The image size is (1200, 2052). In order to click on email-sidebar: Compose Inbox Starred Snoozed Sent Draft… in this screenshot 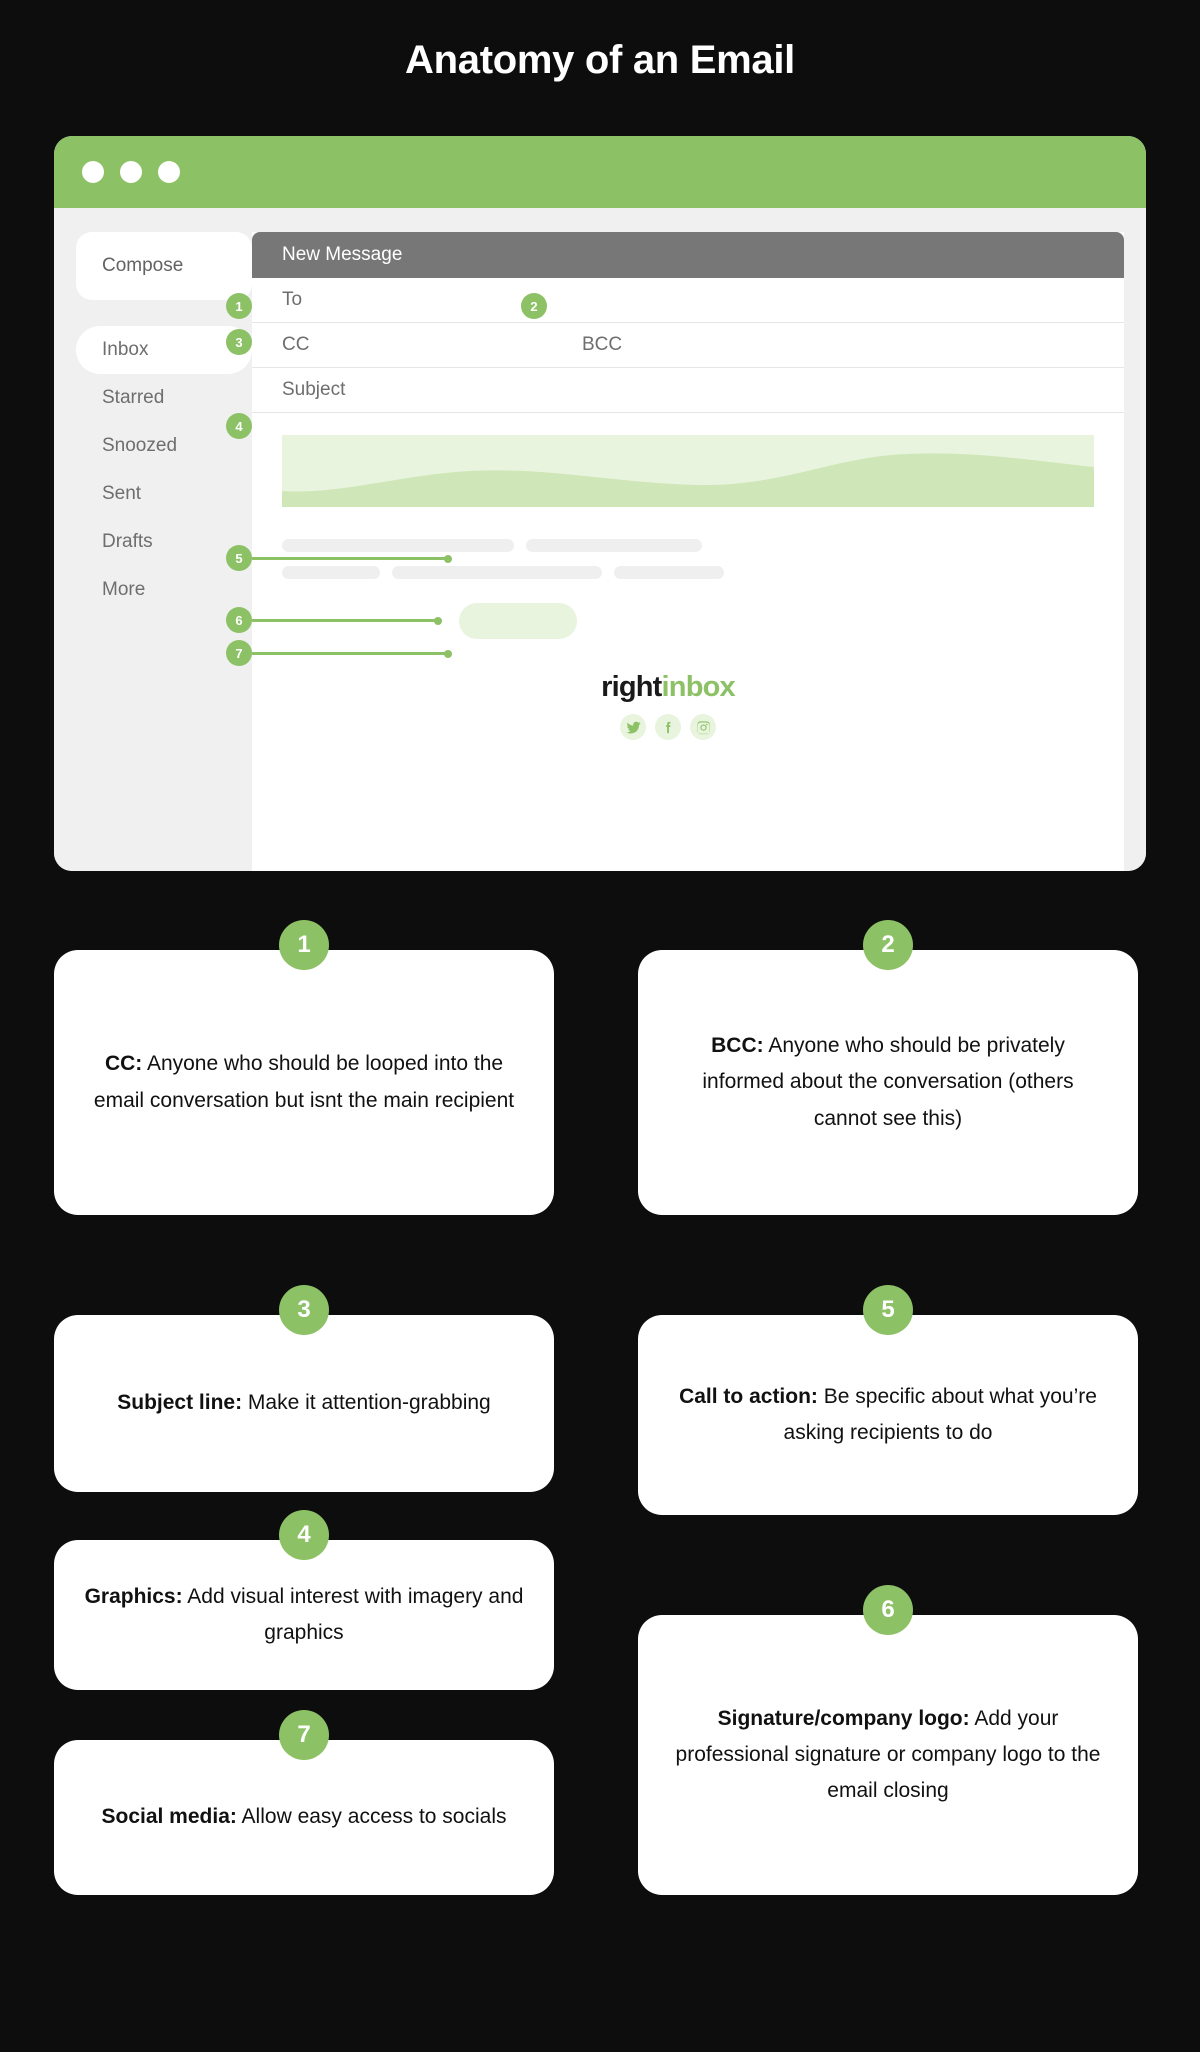, I will do `click(153, 539)`.